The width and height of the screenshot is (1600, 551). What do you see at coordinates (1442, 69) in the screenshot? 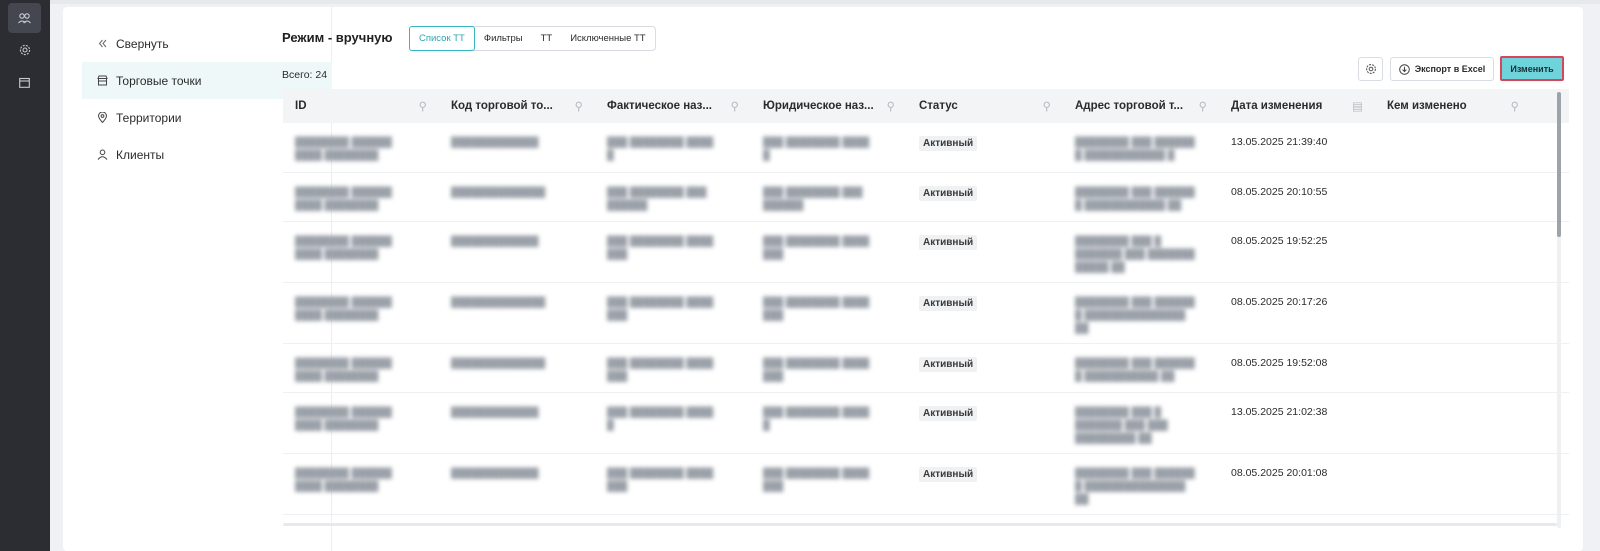
I see `export-excel-button: Экспорт в Excel` at bounding box center [1442, 69].